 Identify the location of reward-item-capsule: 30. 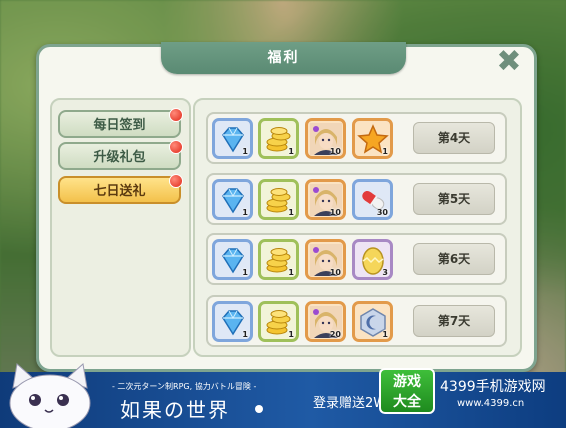
(372, 199).